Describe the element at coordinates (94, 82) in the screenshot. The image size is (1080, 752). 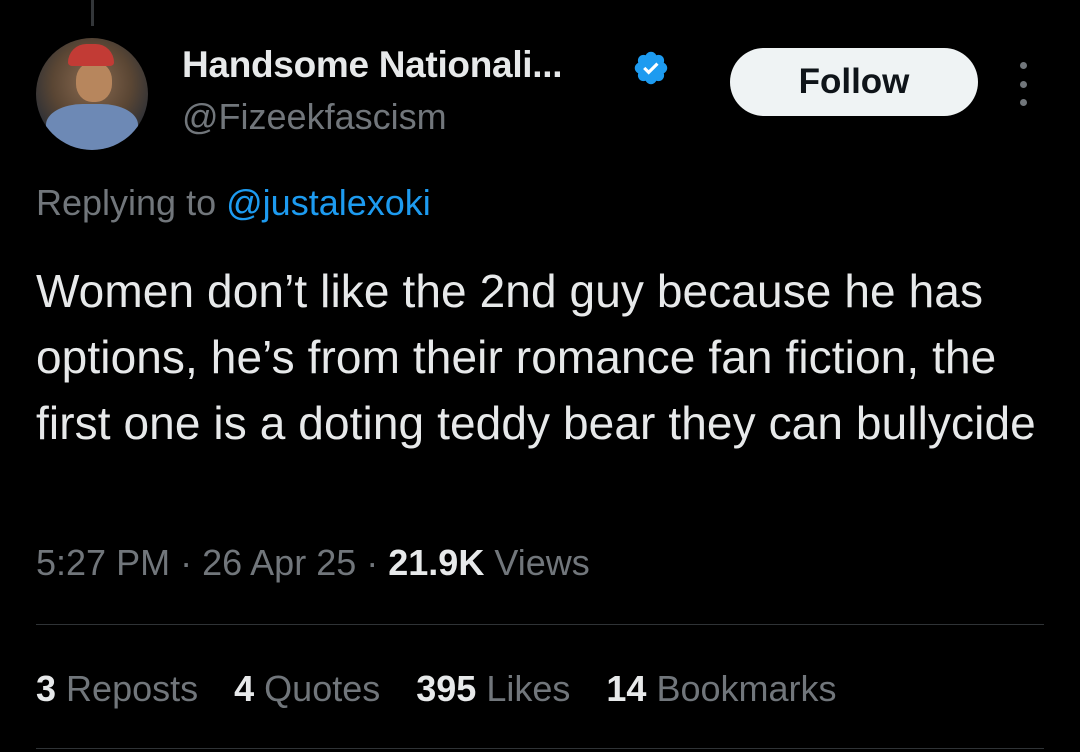
I see `avatar-face` at that location.